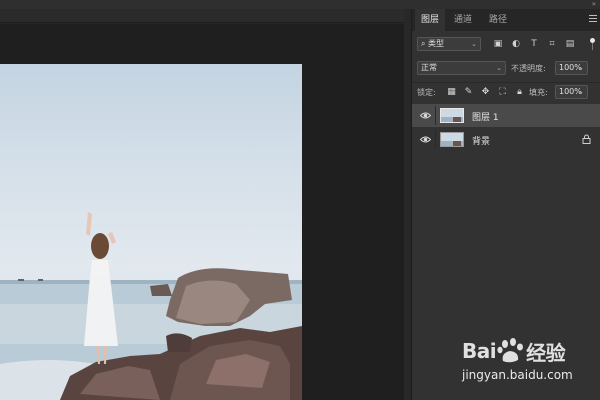  What do you see at coordinates (546, 352) in the screenshot?
I see `watermark-logo-text-2: 经验` at bounding box center [546, 352].